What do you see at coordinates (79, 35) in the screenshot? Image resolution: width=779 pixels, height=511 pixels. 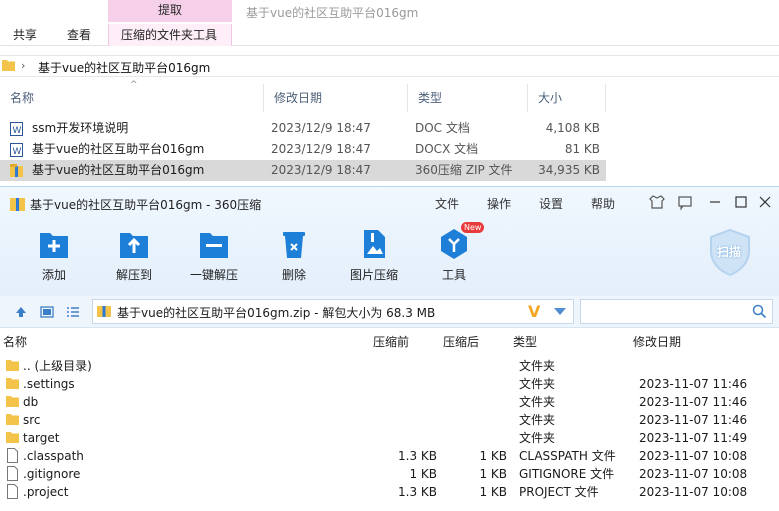 I see `tab-view: 查看` at bounding box center [79, 35].